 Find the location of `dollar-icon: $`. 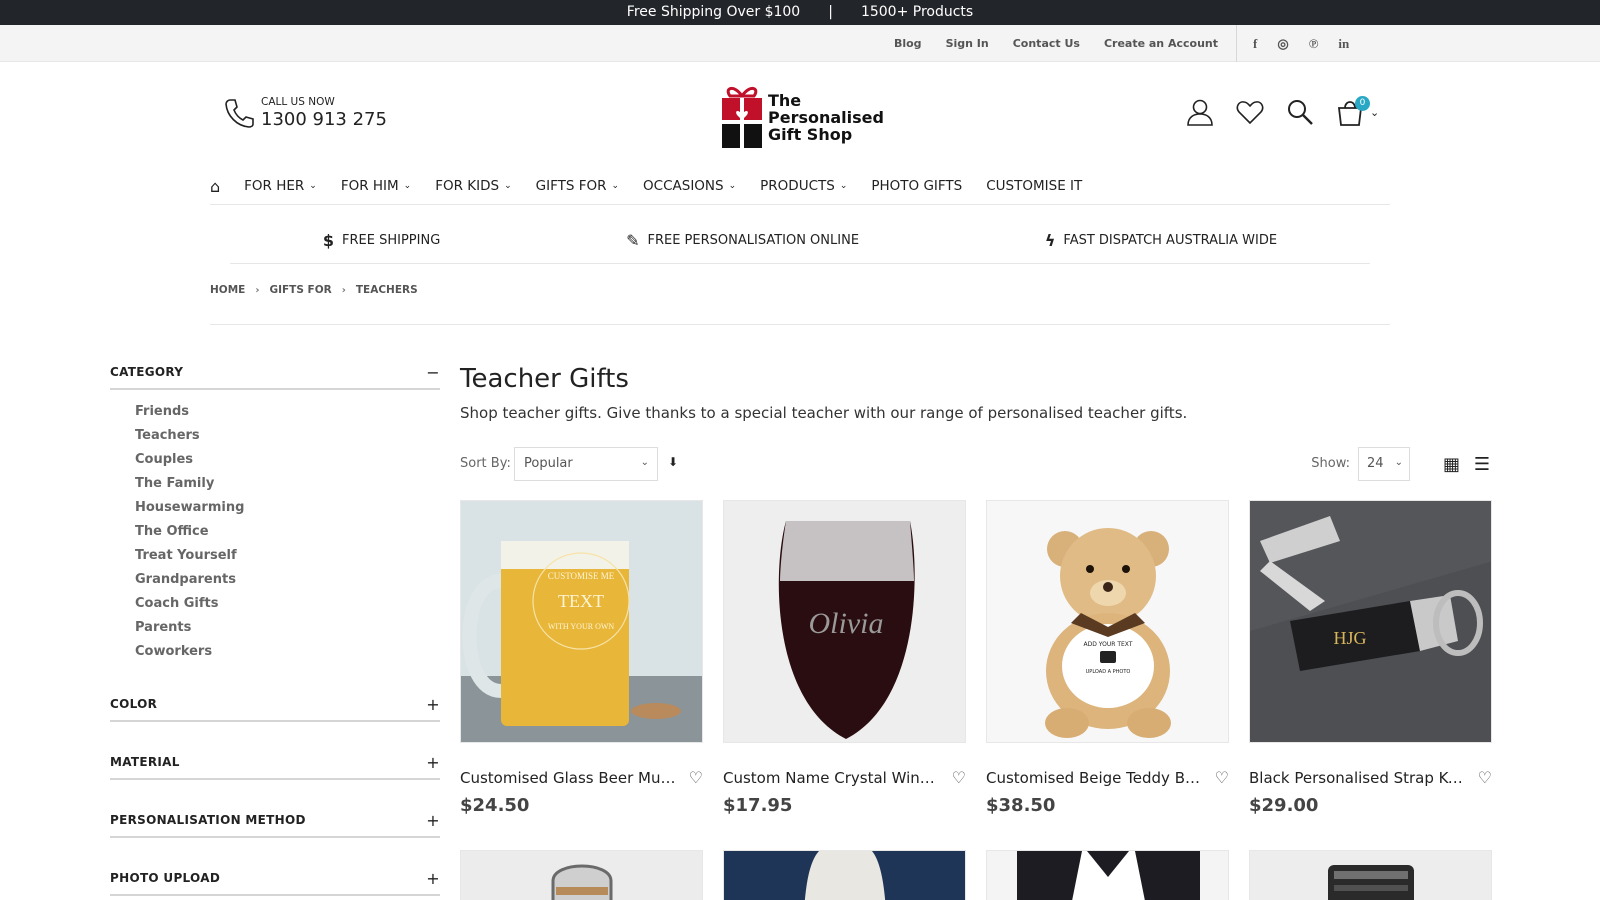

dollar-icon: $ is located at coordinates (328, 240).